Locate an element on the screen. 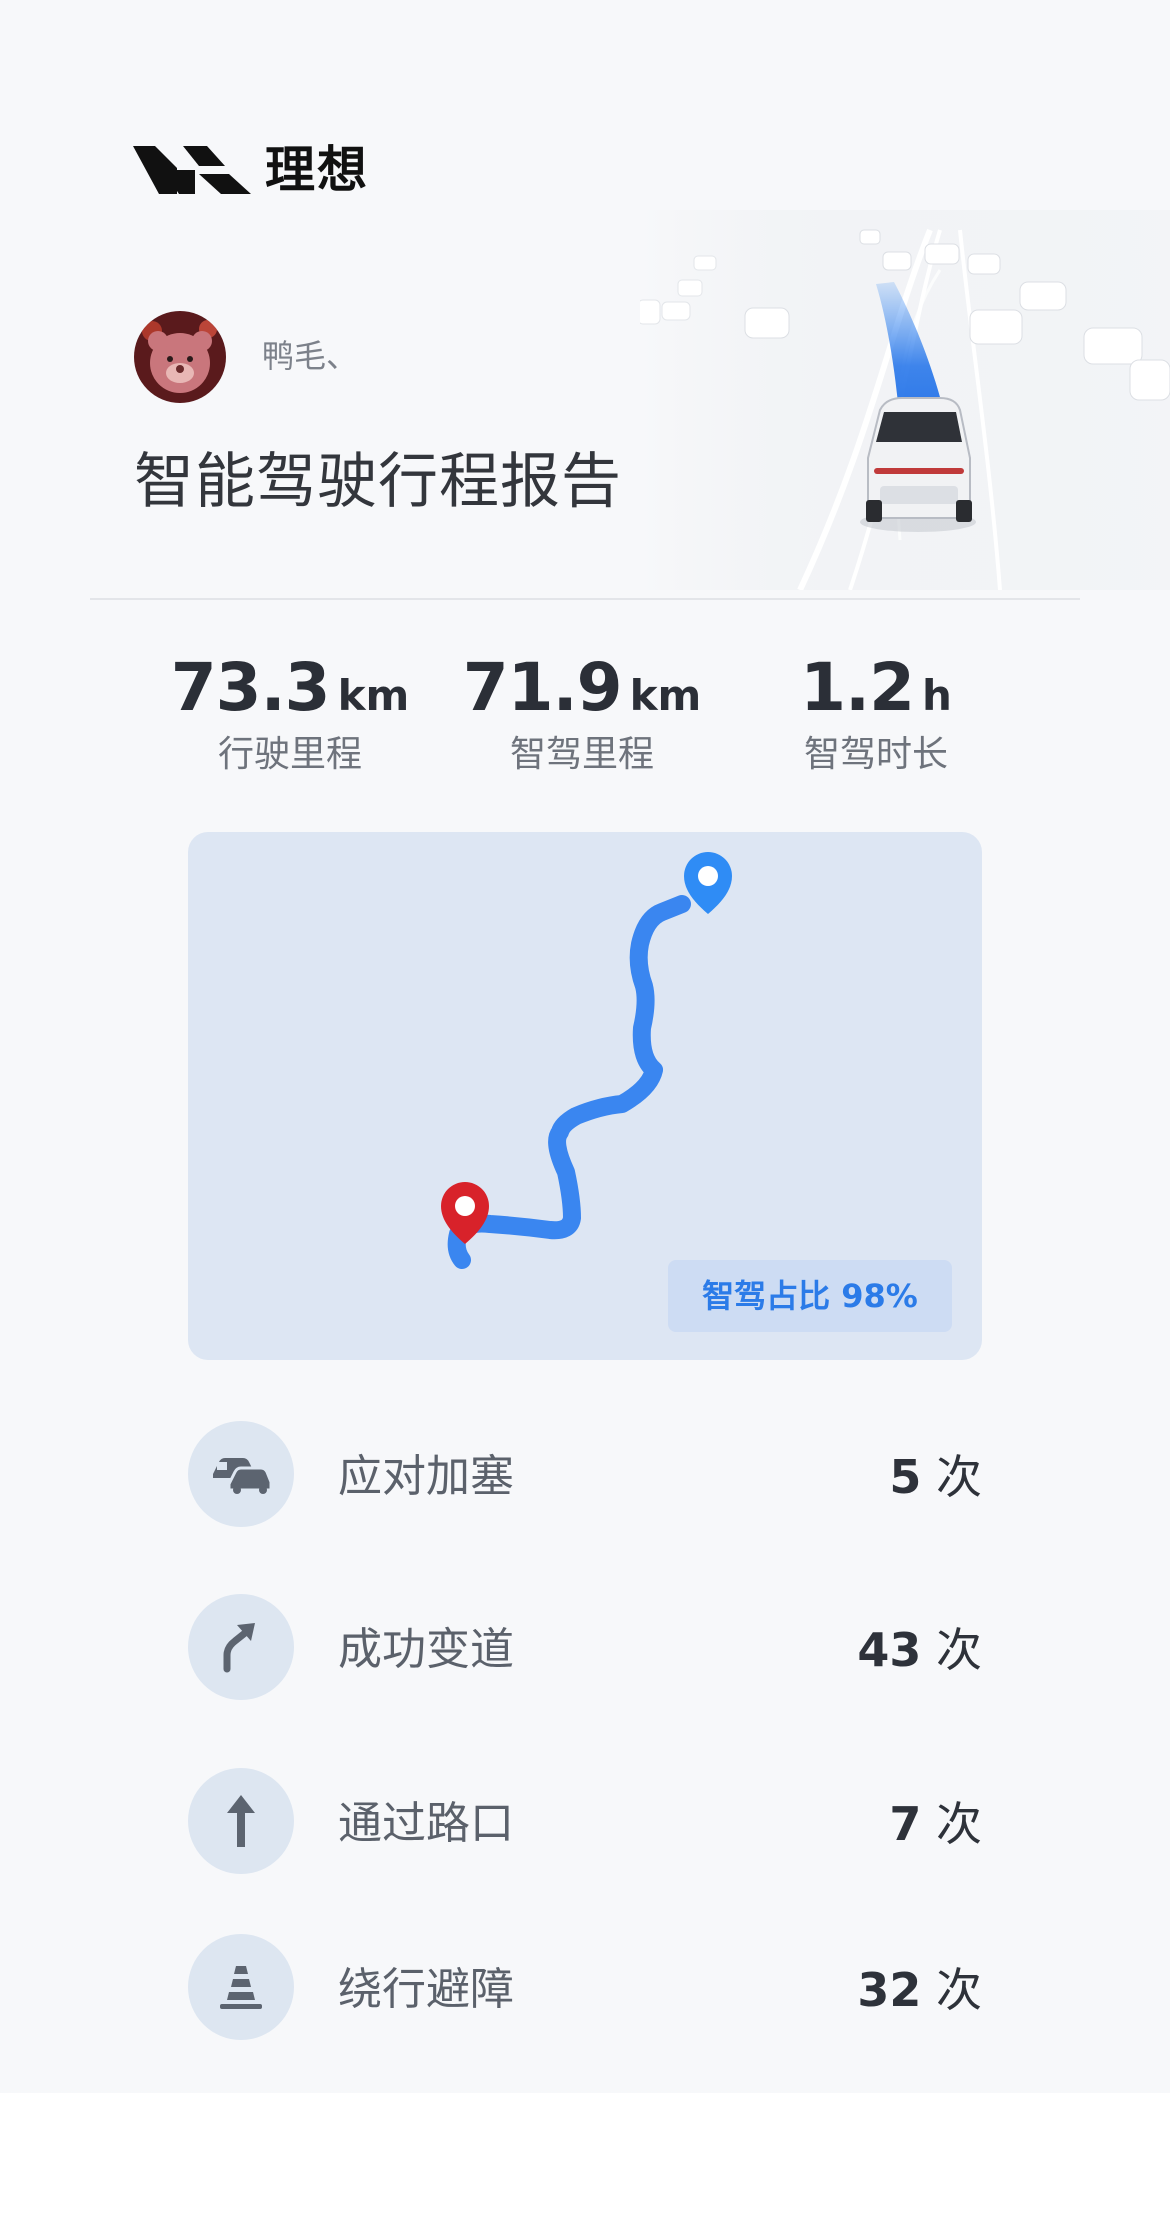  event-count: 5 次 is located at coordinates (935, 1477).